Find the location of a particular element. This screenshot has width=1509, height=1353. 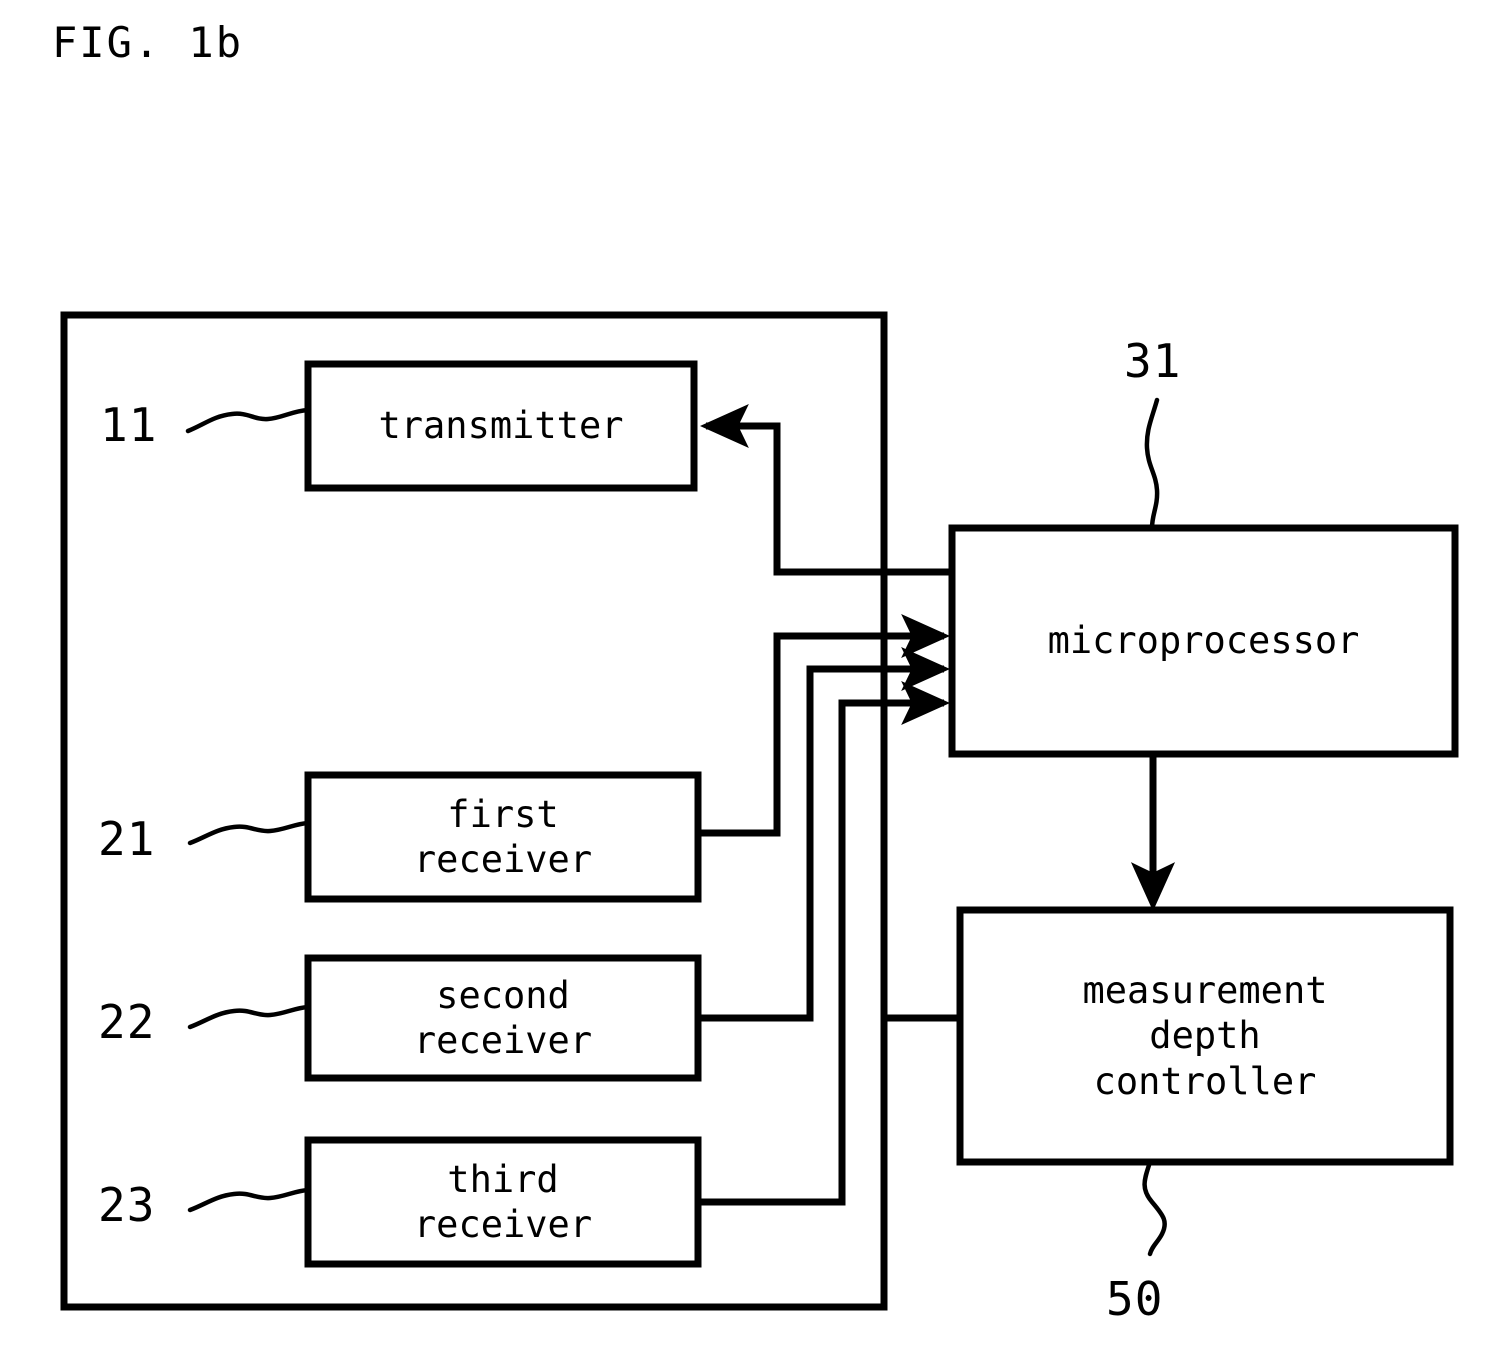

measurement-depth-controller-box is located at coordinates (1205, 1036).